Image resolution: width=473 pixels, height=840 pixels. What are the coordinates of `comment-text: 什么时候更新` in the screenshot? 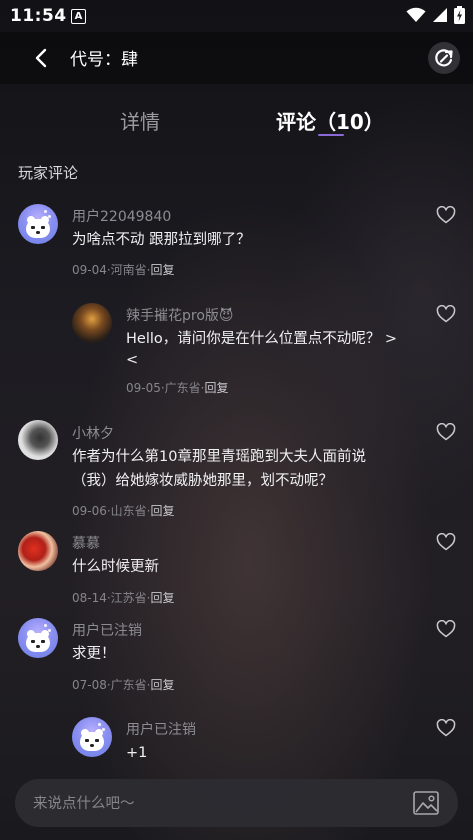 It's located at (115, 567).